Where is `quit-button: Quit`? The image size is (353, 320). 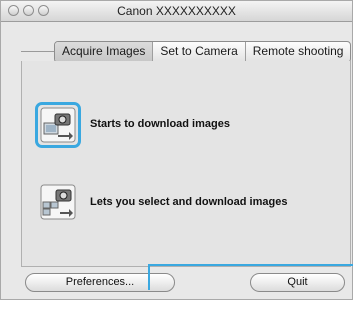 quit-button: Quit is located at coordinates (297, 282).